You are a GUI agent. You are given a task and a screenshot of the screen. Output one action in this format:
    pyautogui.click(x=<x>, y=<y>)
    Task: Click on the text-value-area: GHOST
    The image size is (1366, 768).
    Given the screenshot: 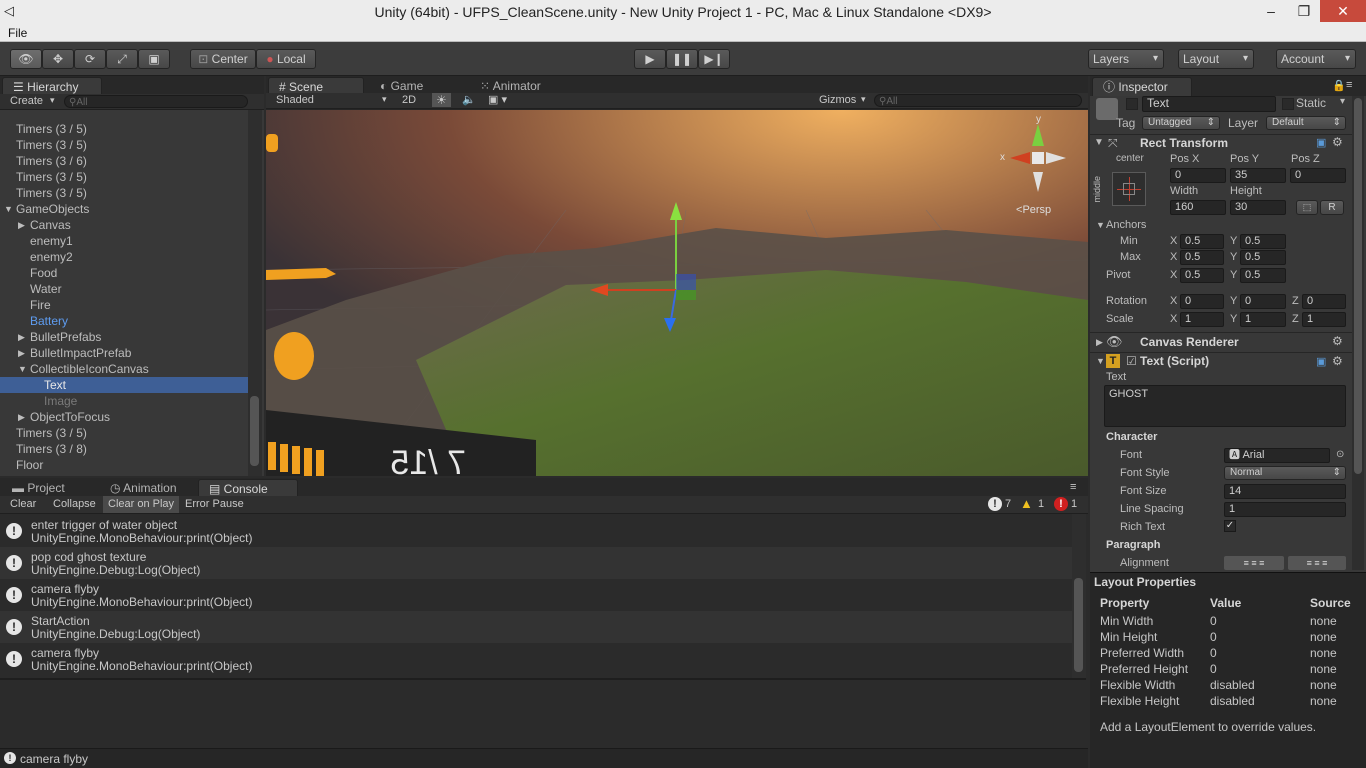 What is the action you would take?
    pyautogui.click(x=1225, y=406)
    